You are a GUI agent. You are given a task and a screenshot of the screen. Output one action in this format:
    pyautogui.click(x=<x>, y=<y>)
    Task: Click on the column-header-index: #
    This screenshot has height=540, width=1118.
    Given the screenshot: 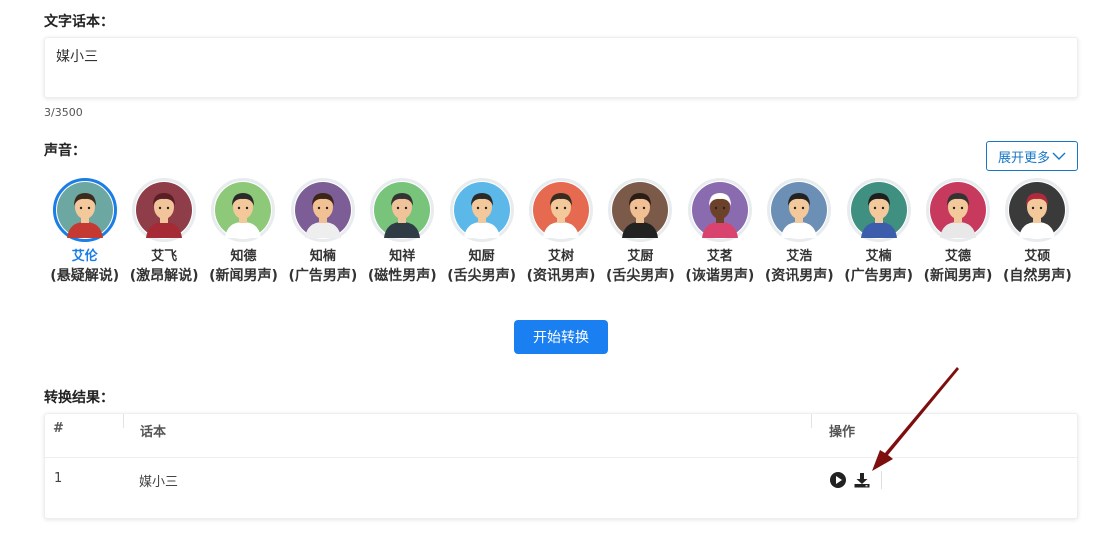 What is the action you would take?
    pyautogui.click(x=58, y=428)
    